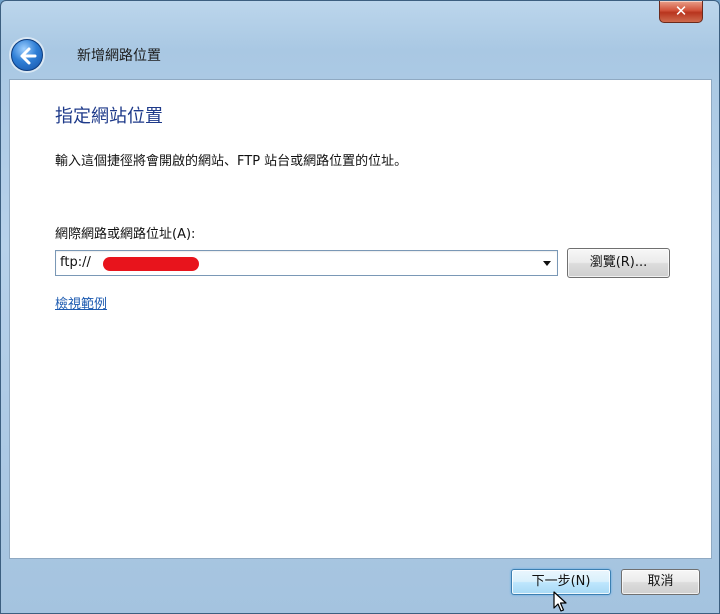 This screenshot has height=614, width=720. What do you see at coordinates (109, 116) in the screenshot?
I see `page-title: 指定網站位置` at bounding box center [109, 116].